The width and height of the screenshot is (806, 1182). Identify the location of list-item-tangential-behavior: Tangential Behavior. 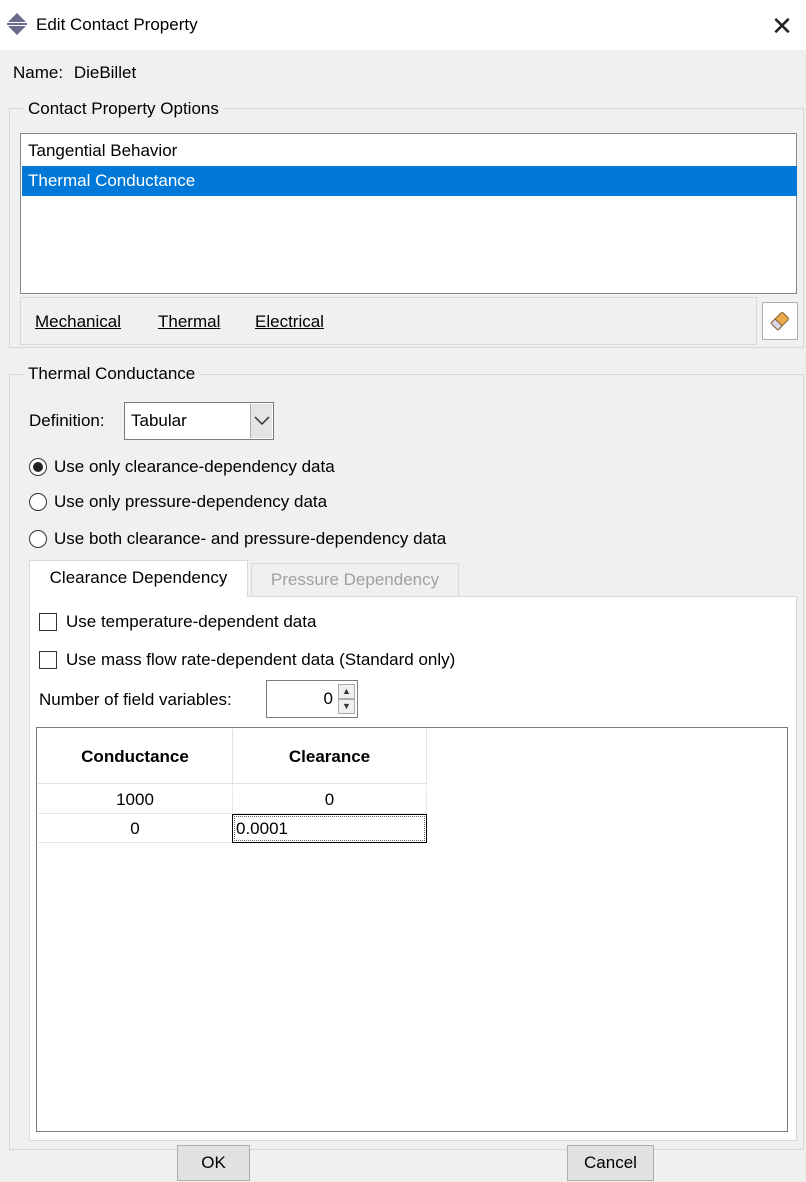
(409, 151).